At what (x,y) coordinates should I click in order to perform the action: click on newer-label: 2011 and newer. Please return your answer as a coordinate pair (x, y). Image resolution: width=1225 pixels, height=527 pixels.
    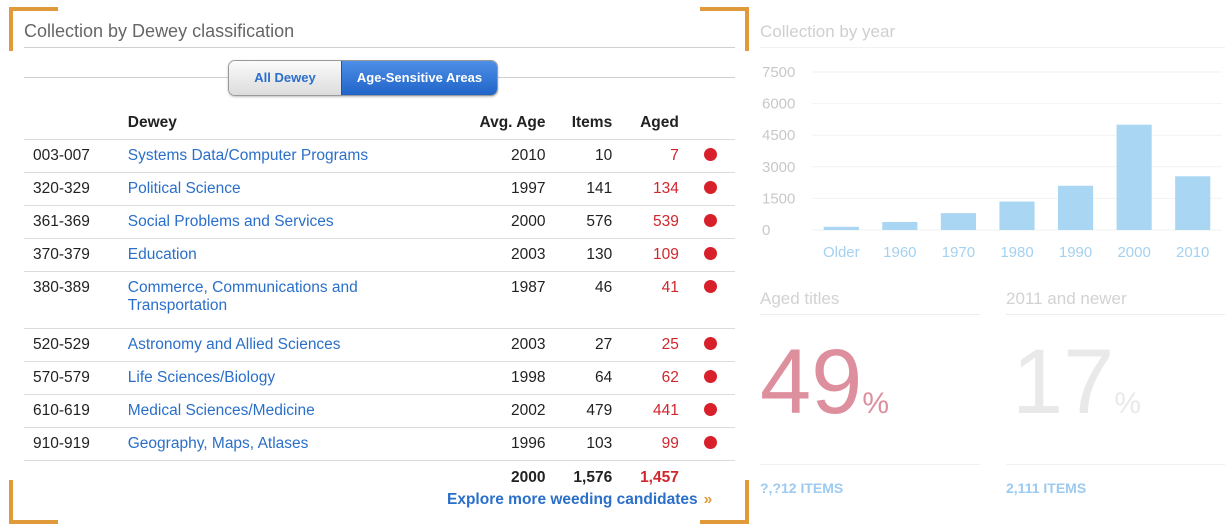
    Looking at the image, I should click on (1066, 298).